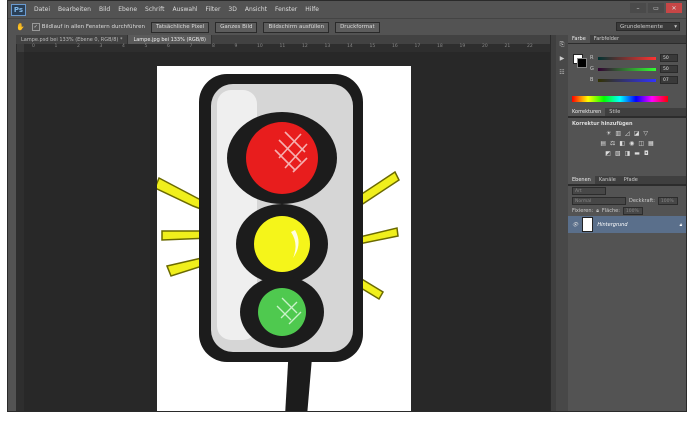  I want to click on adjustment-icons-row-2: ▤ ⚖ ◧ ◉ ◫ ▦, so click(627, 143).